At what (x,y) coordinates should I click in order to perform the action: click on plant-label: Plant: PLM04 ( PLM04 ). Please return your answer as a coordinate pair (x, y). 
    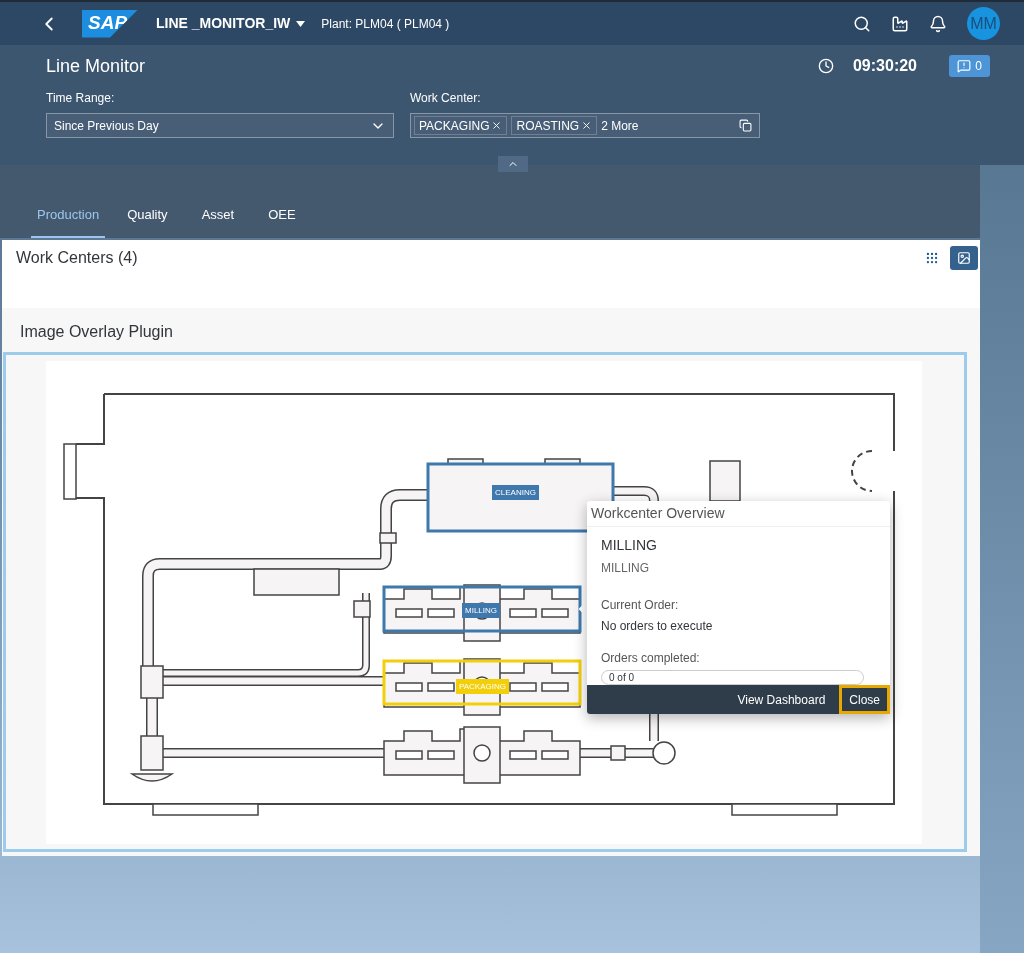
    Looking at the image, I should click on (385, 24).